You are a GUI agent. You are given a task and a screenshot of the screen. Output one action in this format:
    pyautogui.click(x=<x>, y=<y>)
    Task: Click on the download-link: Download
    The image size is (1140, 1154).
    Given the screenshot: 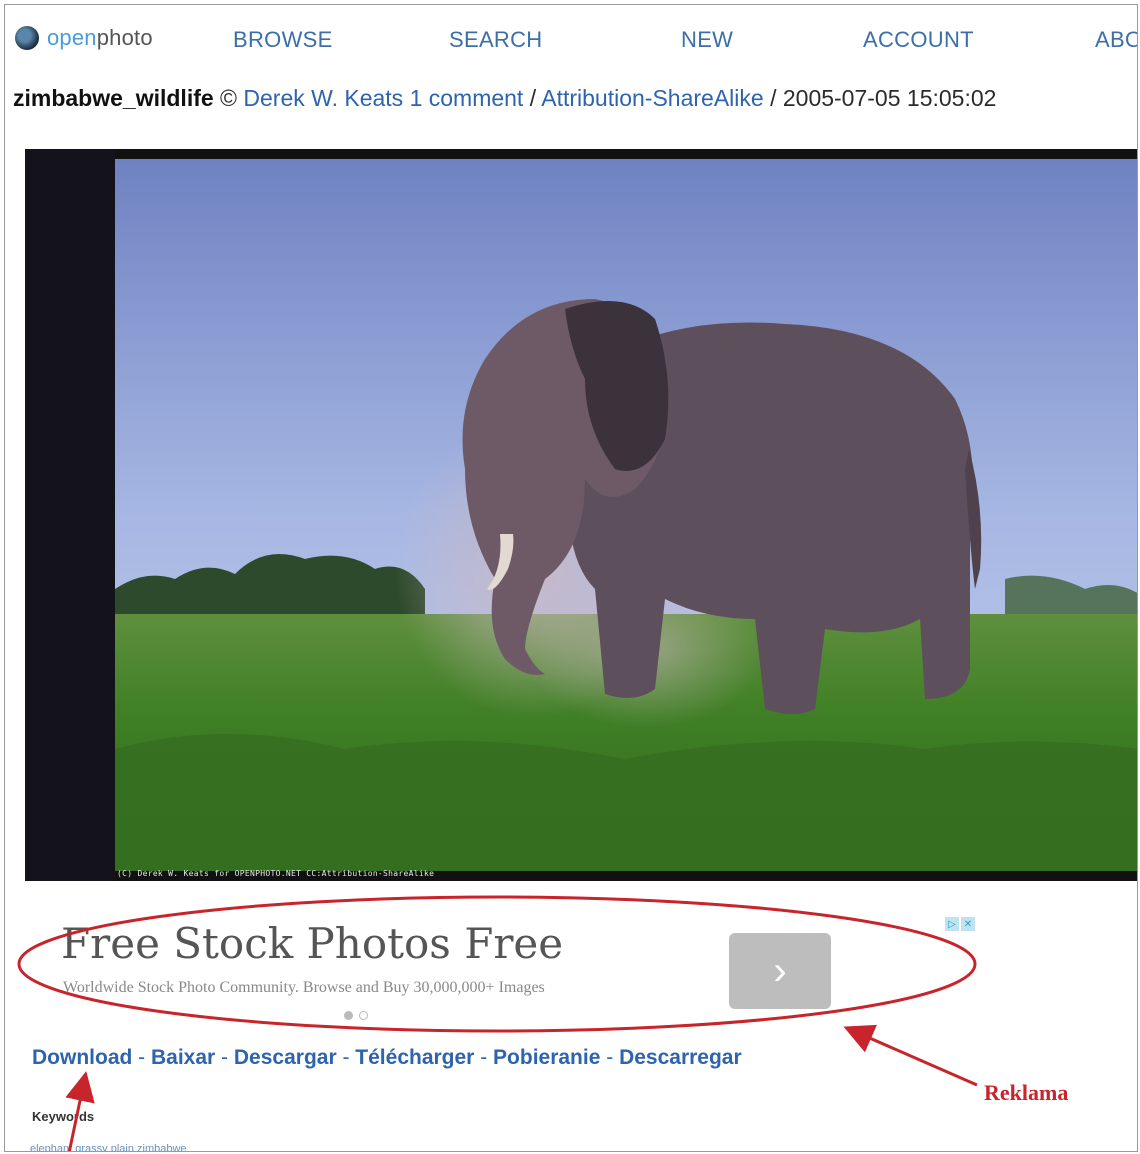 What is the action you would take?
    pyautogui.click(x=82, y=1057)
    